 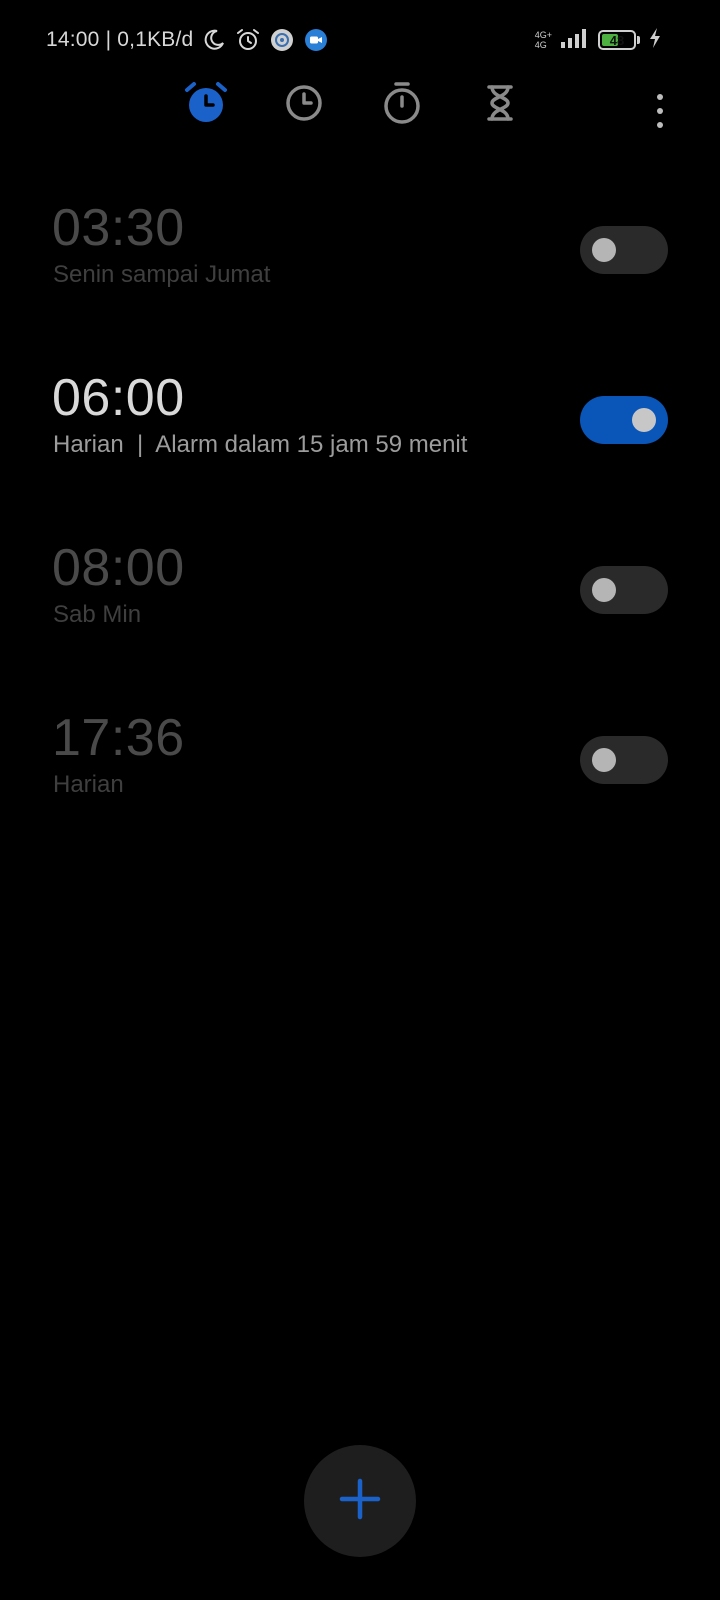 I want to click on more-options-icon, so click(x=660, y=111).